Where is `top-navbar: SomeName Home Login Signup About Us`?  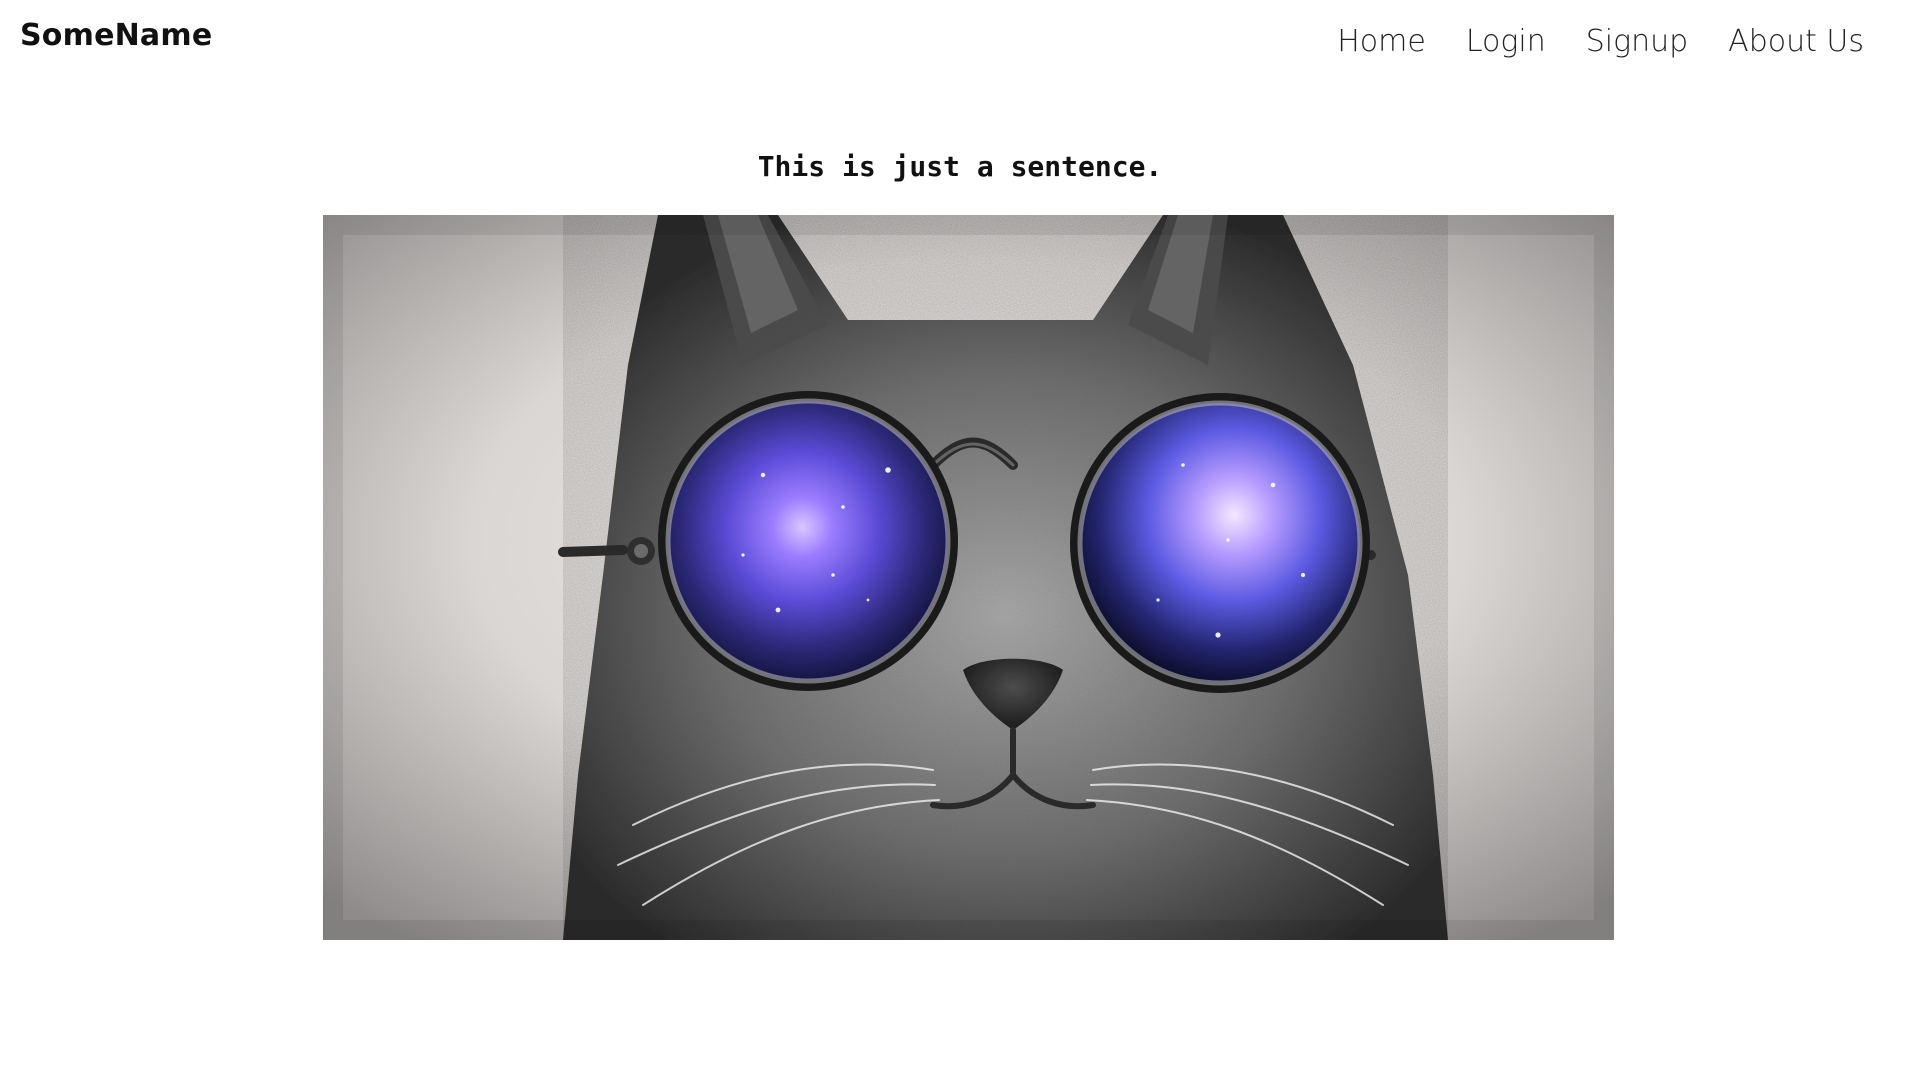
top-navbar: SomeName Home Login Signup About Us is located at coordinates (960, 45).